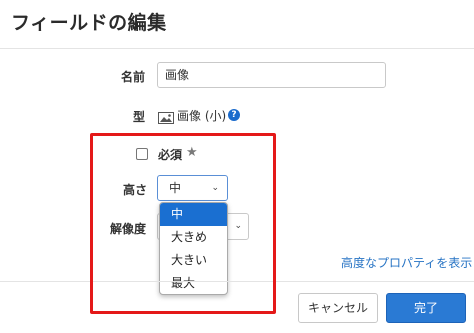 Image resolution: width=474 pixels, height=333 pixels. What do you see at coordinates (193, 214) in the screenshot?
I see `dropdown-option: 中` at bounding box center [193, 214].